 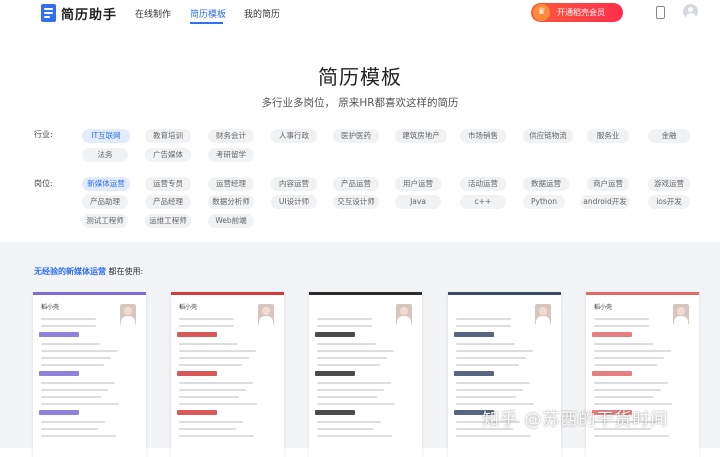 I want to click on position-tag: 用户运营, so click(x=418, y=184).